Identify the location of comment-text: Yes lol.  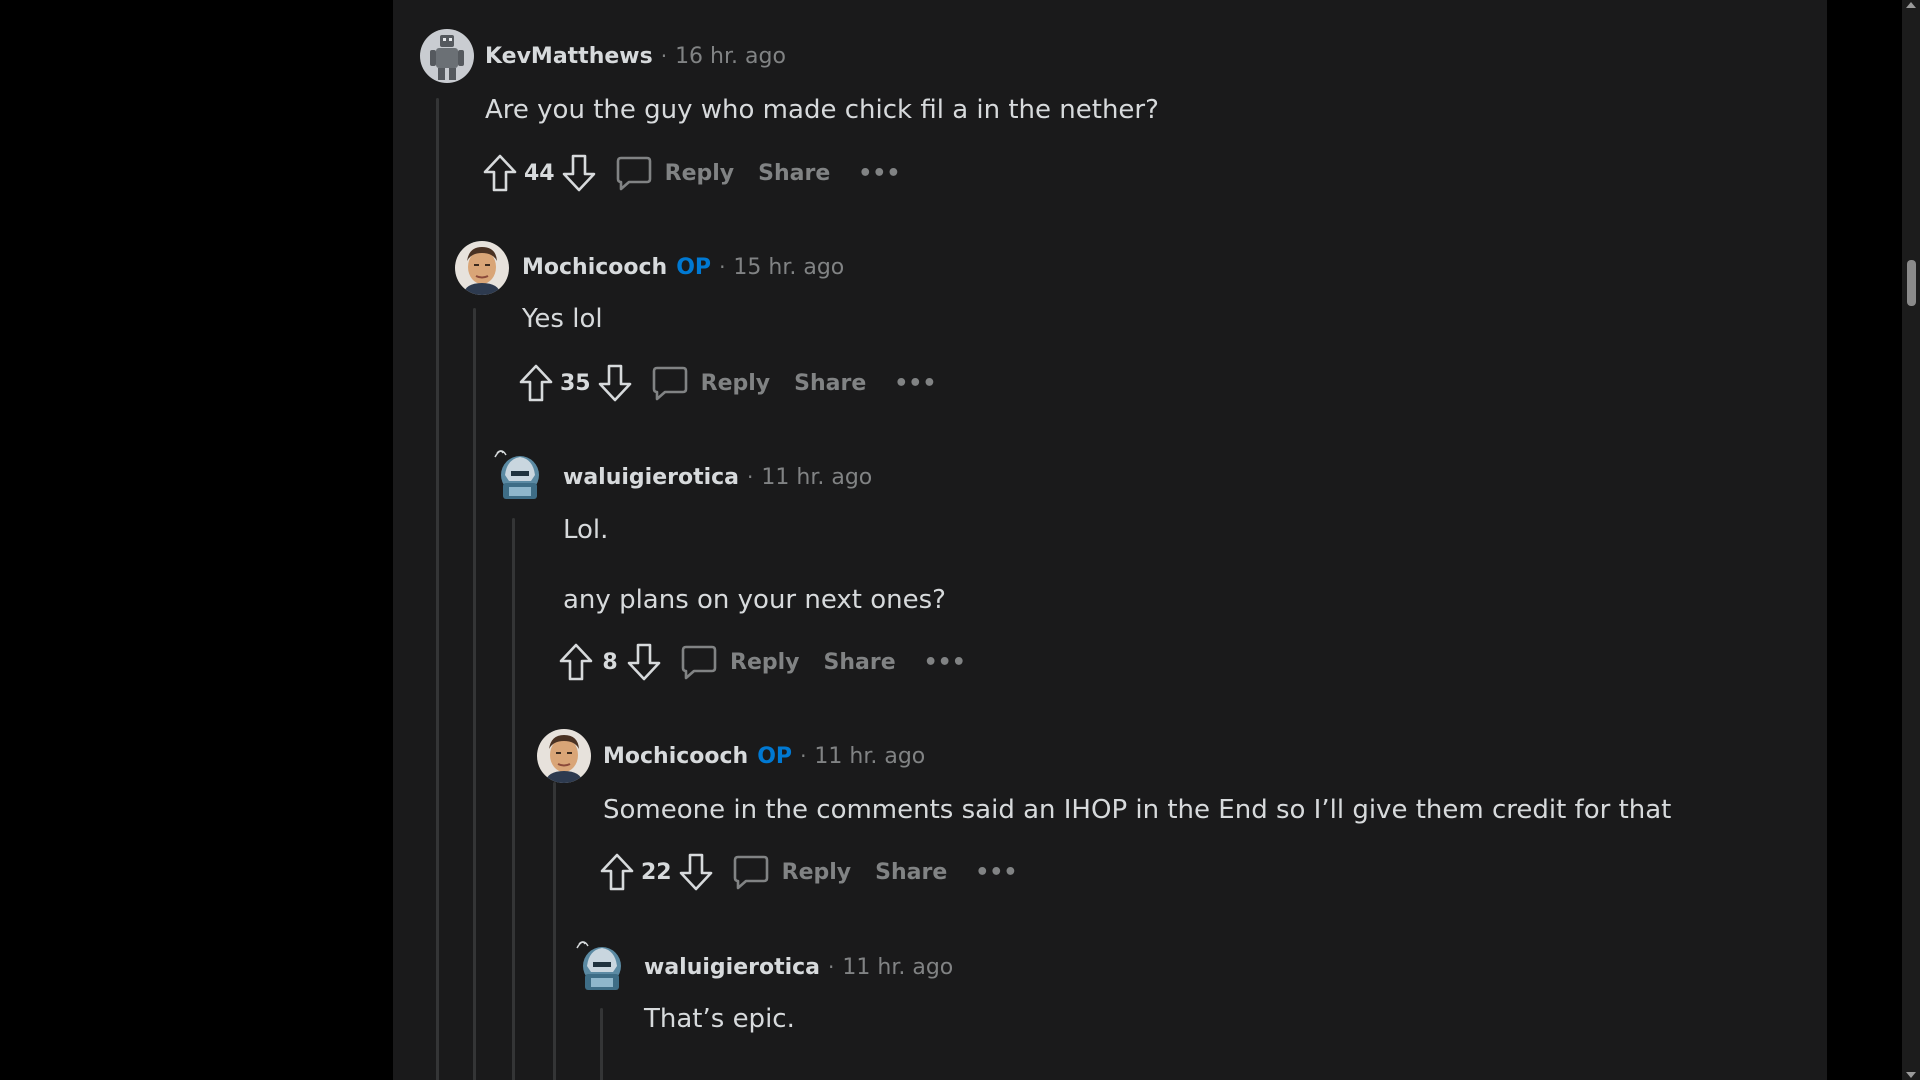
(562, 319).